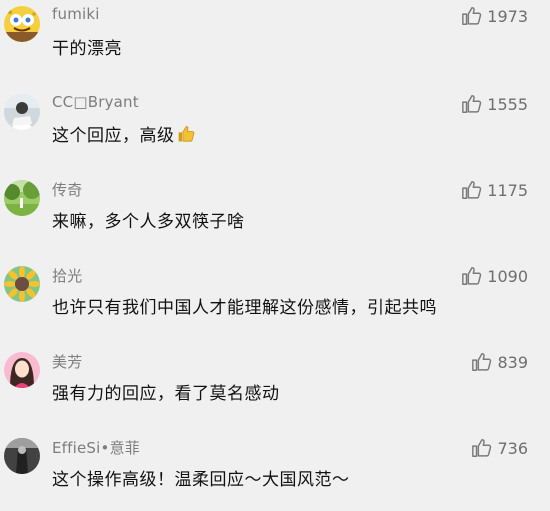  What do you see at coordinates (22, 198) in the screenshot?
I see `landscape-photo-avatar` at bounding box center [22, 198].